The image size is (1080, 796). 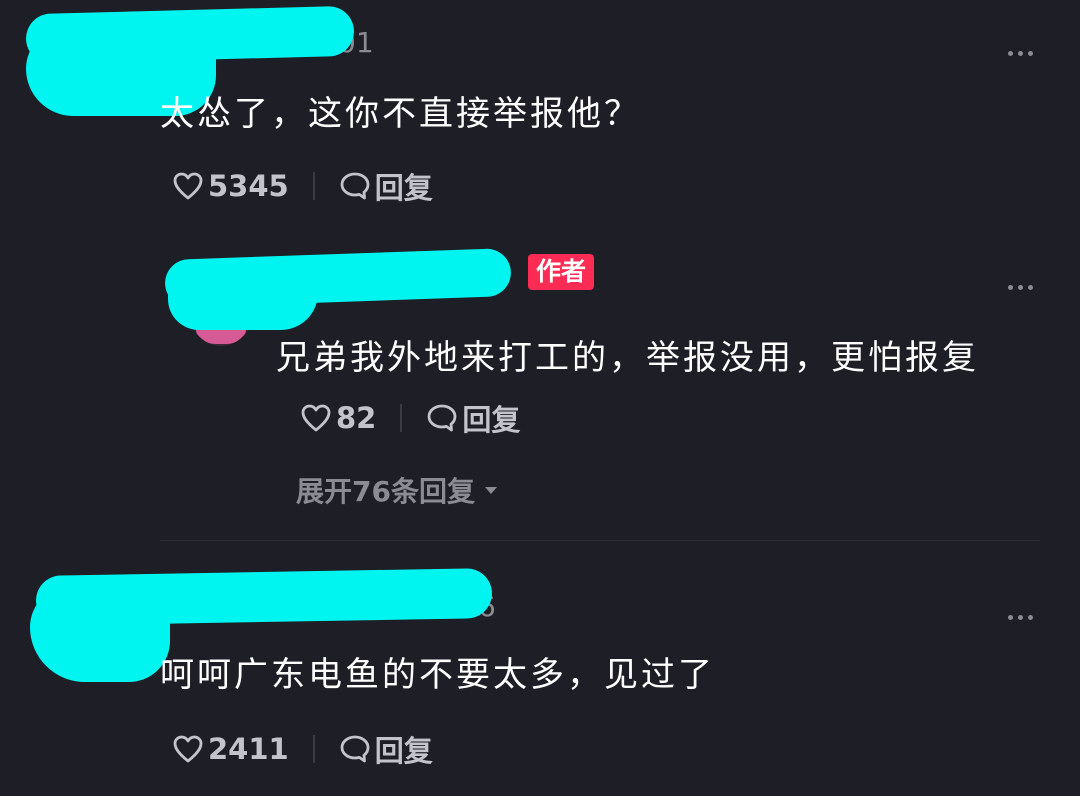 I want to click on comment-2-text: 兄弟我外地来打工的，举报没用，更怕报复, so click(x=627, y=358).